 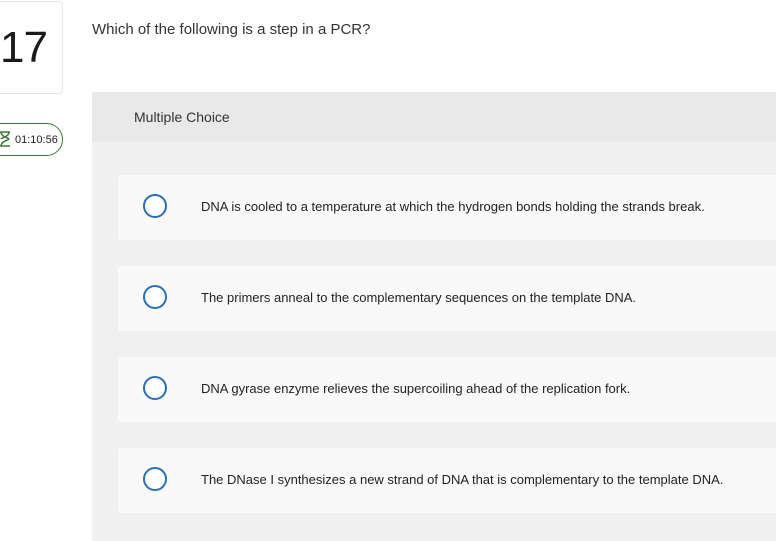 What do you see at coordinates (36, 140) in the screenshot?
I see `timer-value: 01:10:56` at bounding box center [36, 140].